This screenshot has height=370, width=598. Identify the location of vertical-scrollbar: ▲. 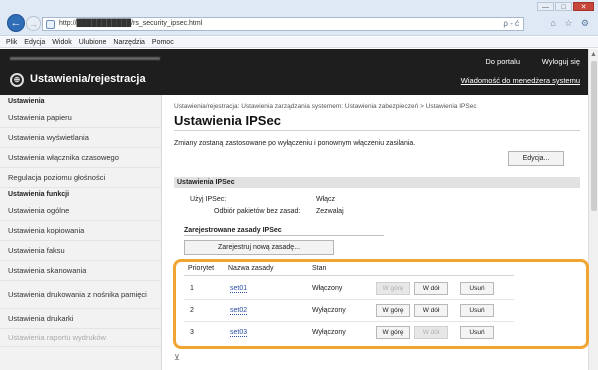
(593, 209).